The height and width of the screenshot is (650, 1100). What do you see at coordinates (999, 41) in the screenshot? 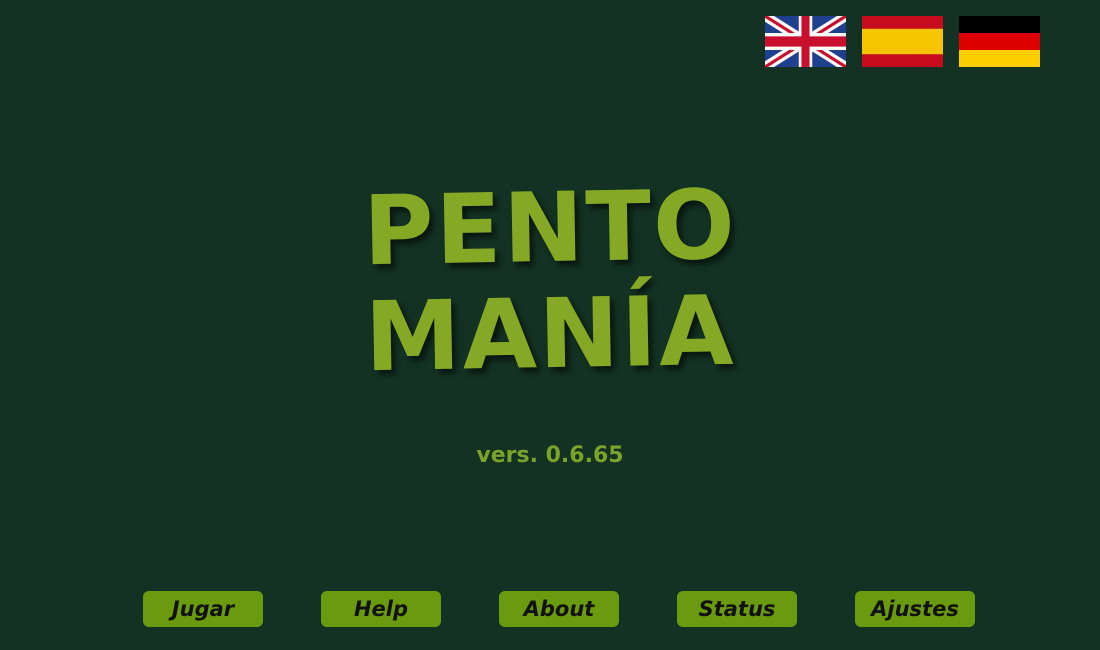
I see `germany-flag-icon` at bounding box center [999, 41].